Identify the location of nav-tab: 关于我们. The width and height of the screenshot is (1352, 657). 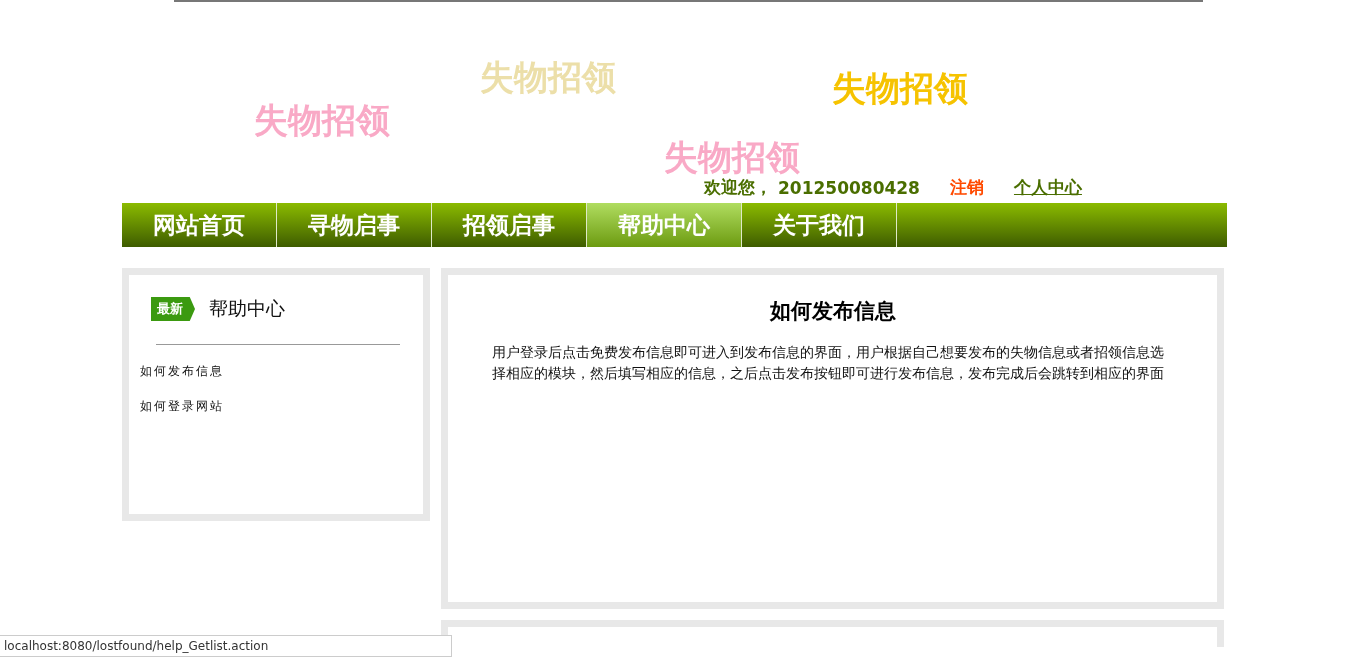
(819, 225).